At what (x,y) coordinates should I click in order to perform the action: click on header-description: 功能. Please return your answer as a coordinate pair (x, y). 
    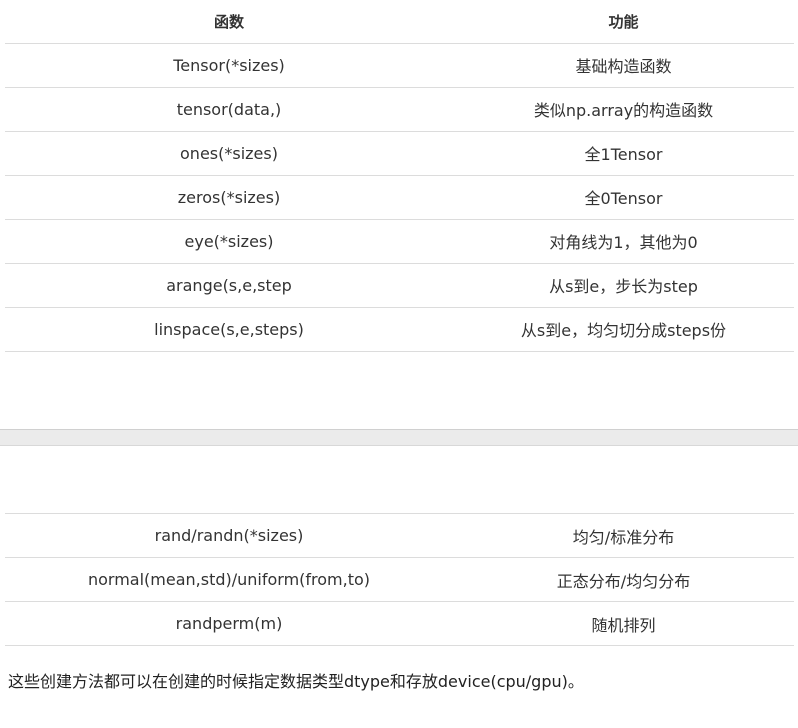
    Looking at the image, I should click on (623, 22).